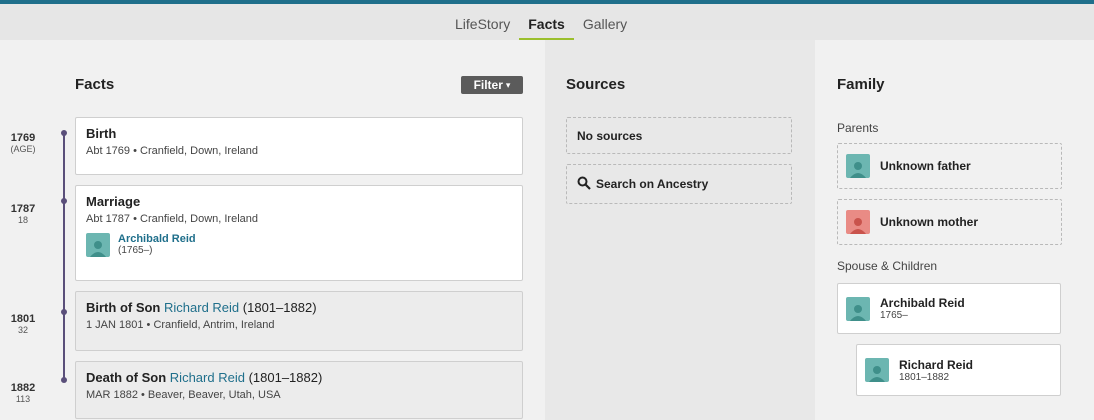 The image size is (1094, 420). What do you see at coordinates (172, 151) in the screenshot?
I see `fact-detail: Abt 1769 • Cranfield, Down, Ireland` at bounding box center [172, 151].